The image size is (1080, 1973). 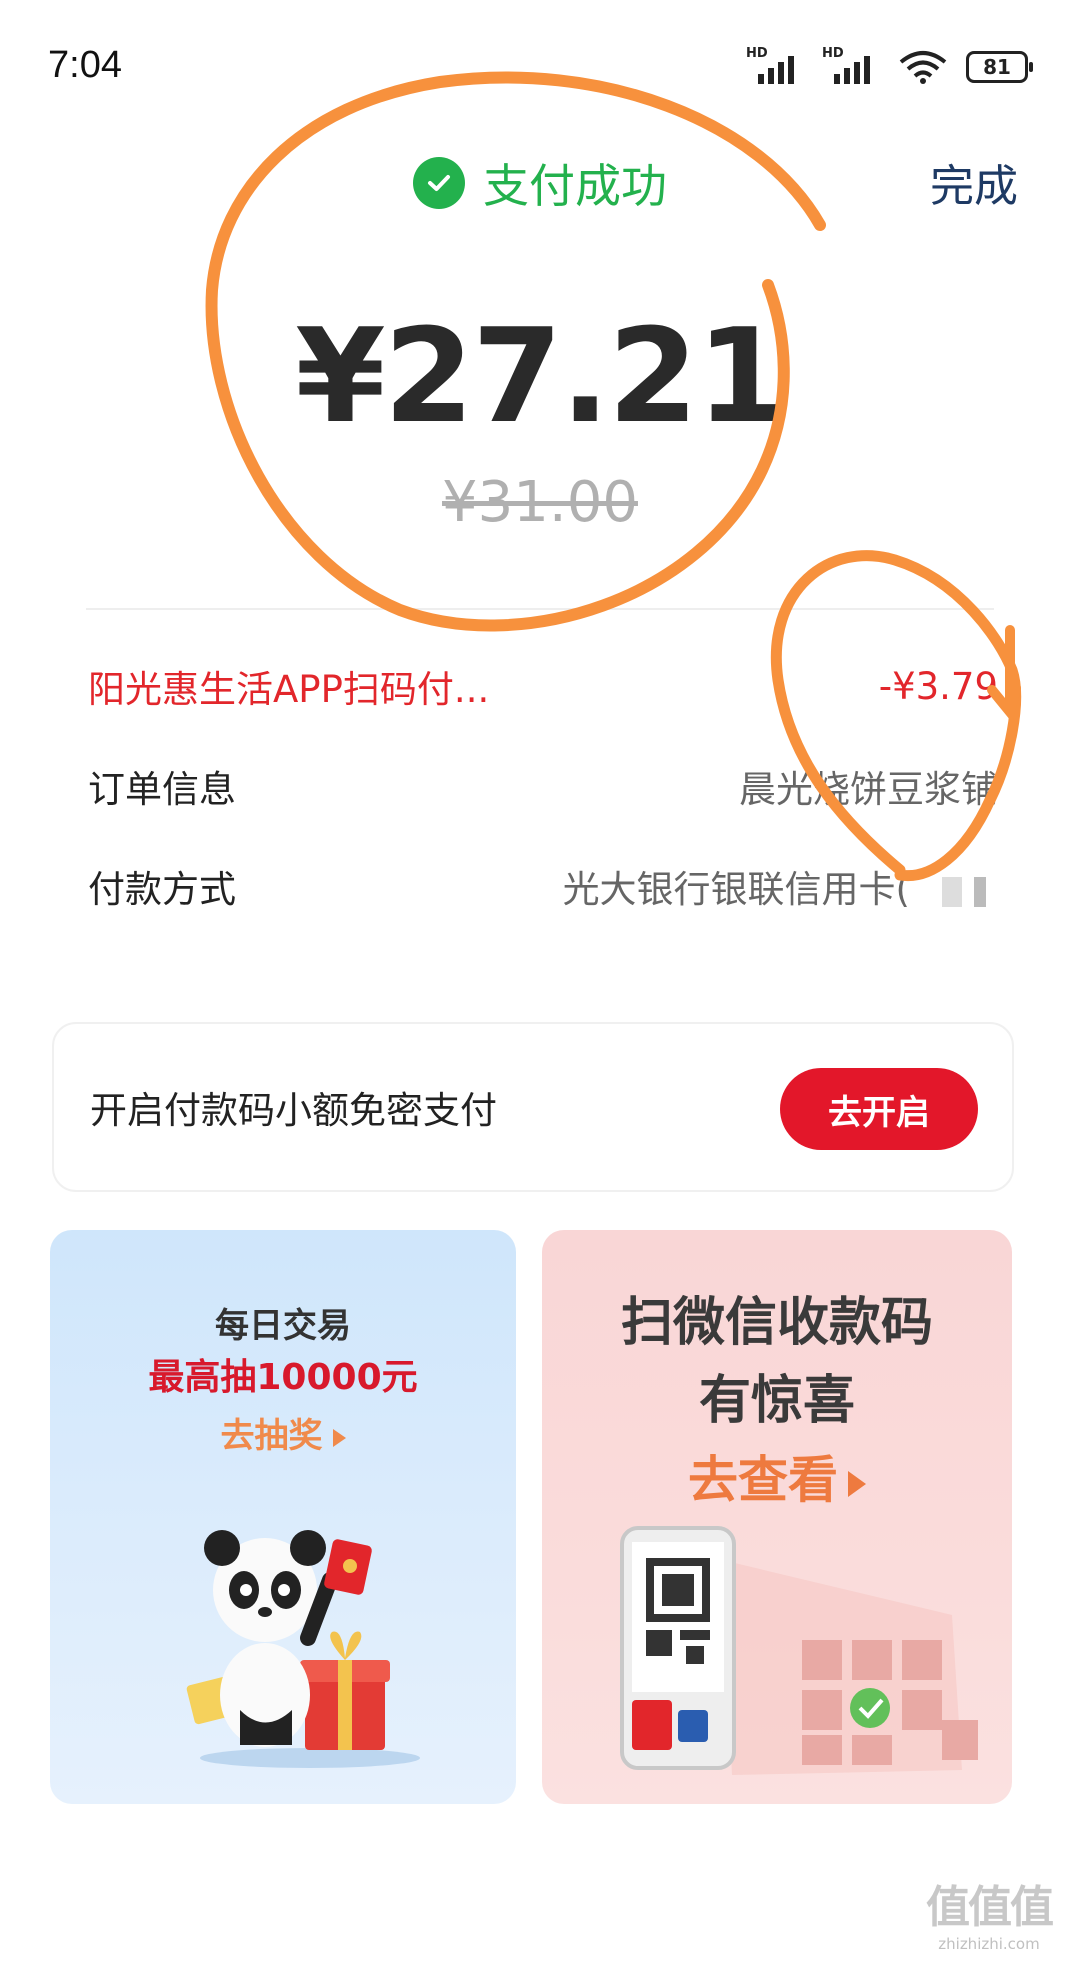 I want to click on payment-status: 支付成功, so click(x=540, y=183).